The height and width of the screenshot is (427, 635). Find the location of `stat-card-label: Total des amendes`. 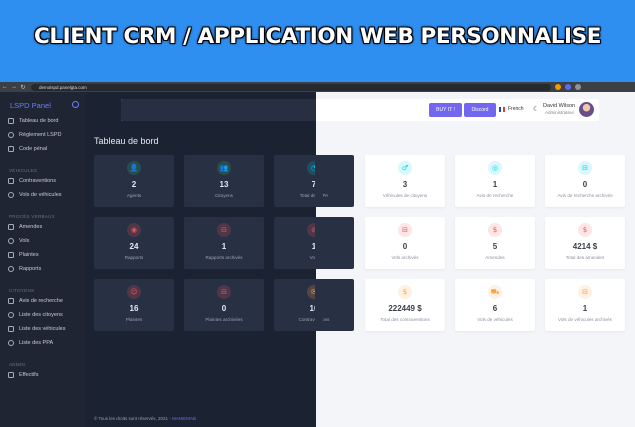

stat-card-label: Total des amendes is located at coordinates (585, 257).